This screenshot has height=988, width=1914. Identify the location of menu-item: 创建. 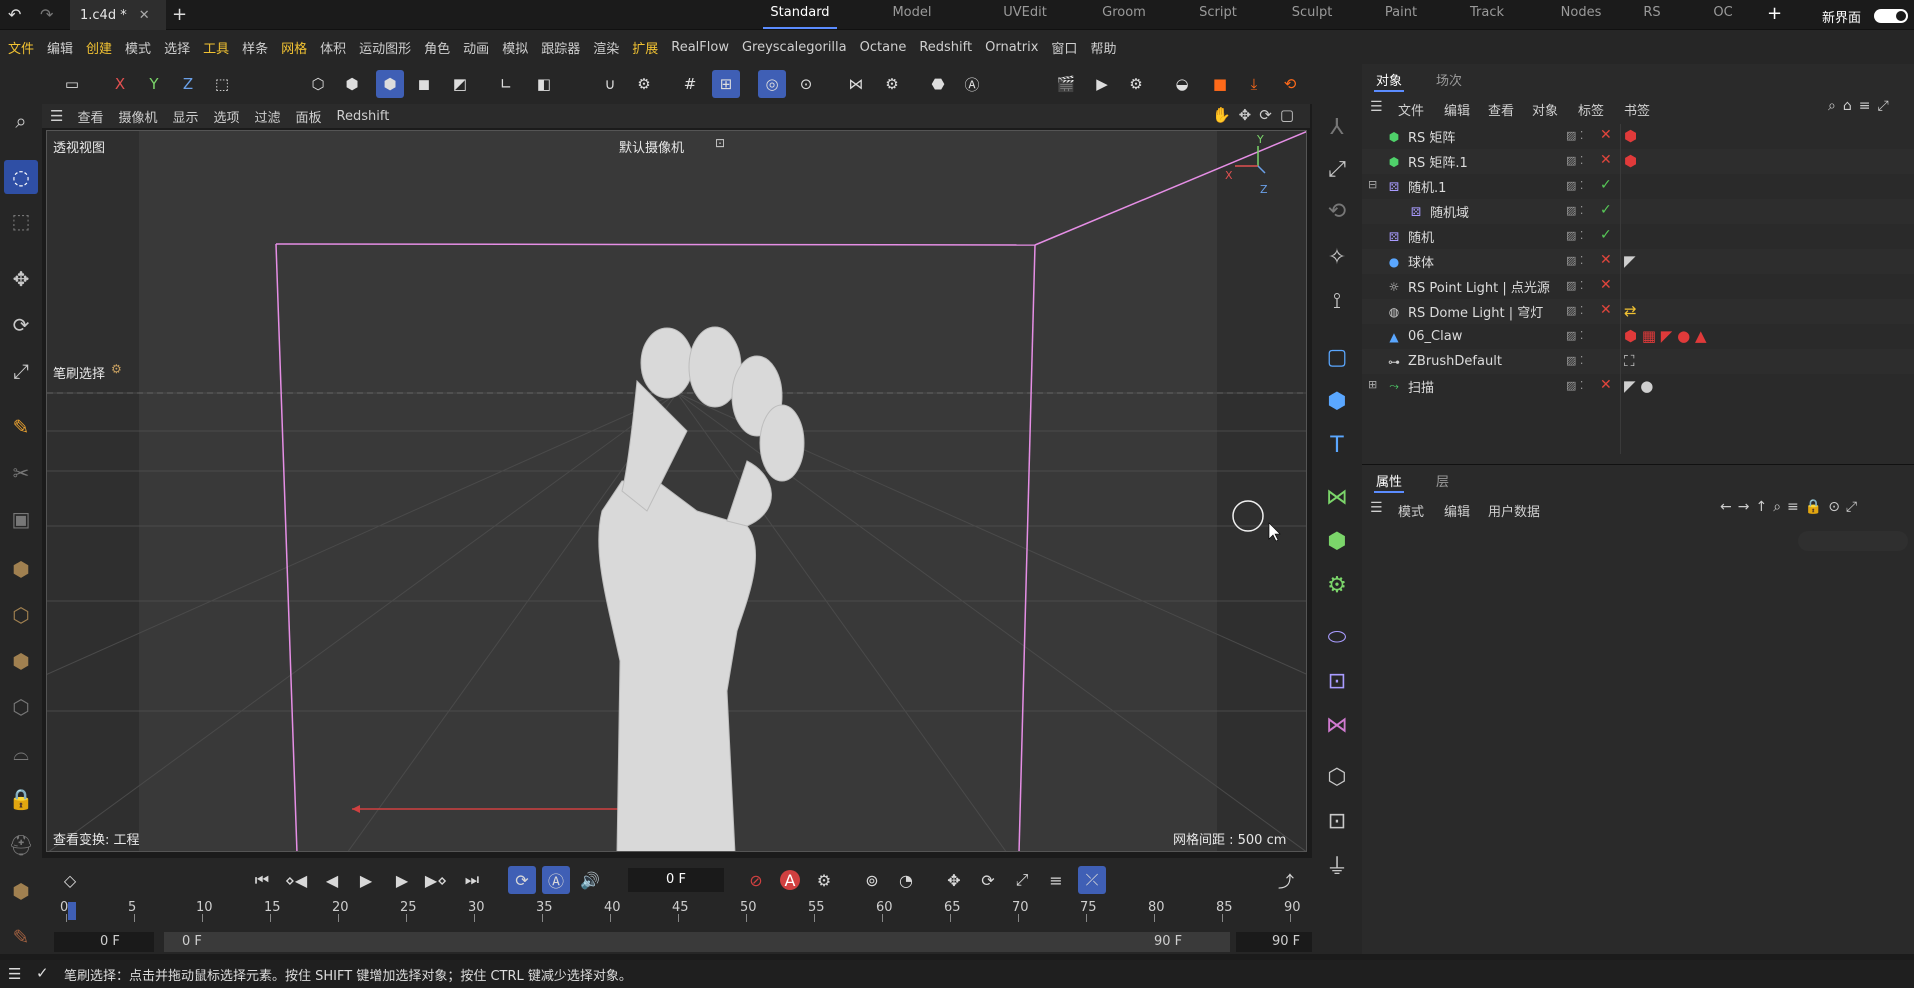
(99, 47).